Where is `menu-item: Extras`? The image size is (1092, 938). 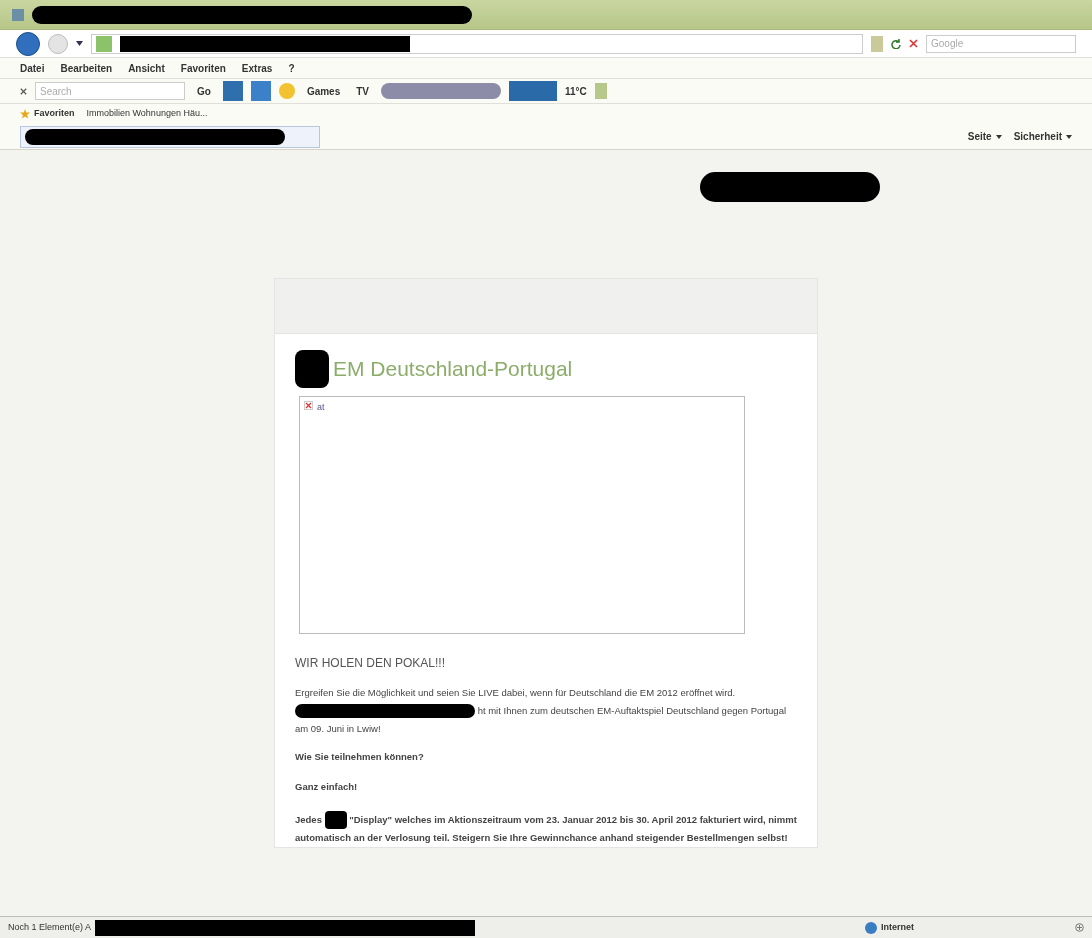 menu-item: Extras is located at coordinates (257, 68).